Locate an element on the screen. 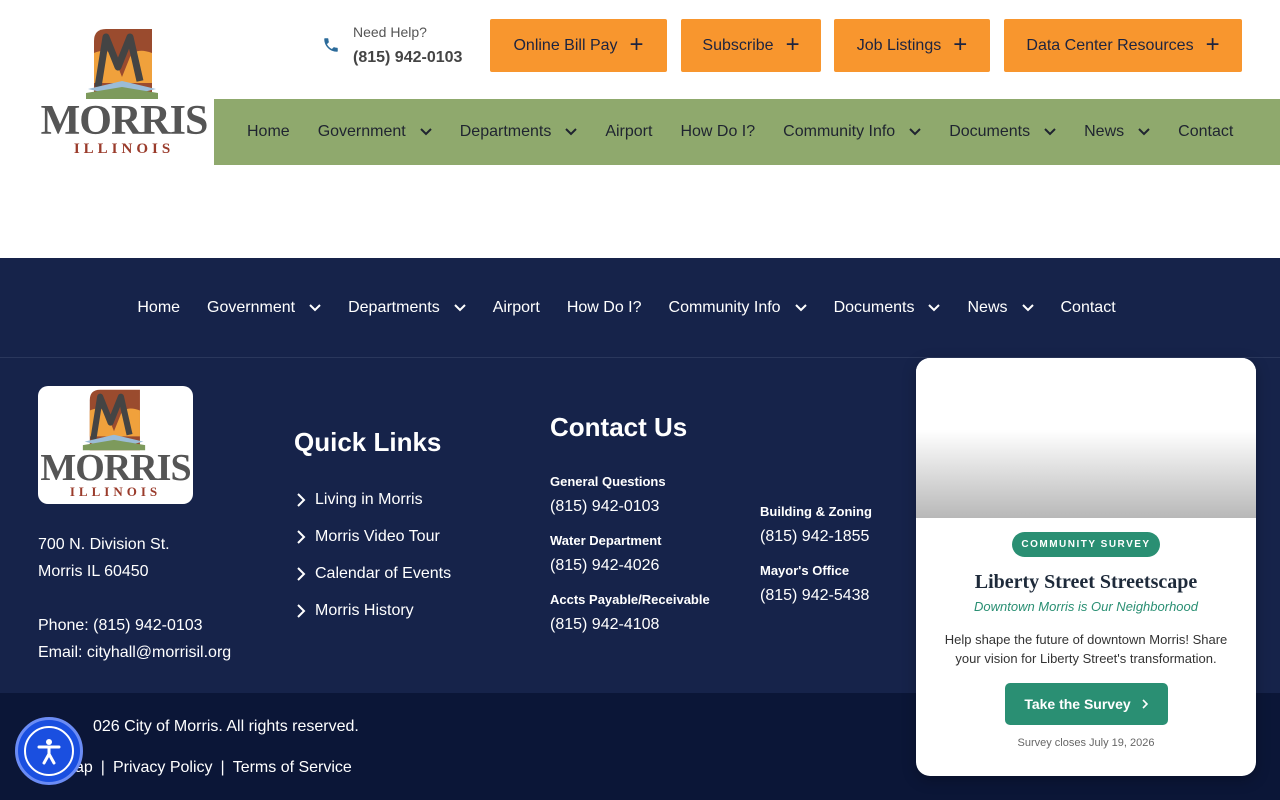 The image size is (1280, 800). legal-links: ap | Privacy Policy | Terms of Service is located at coordinates (195, 768).